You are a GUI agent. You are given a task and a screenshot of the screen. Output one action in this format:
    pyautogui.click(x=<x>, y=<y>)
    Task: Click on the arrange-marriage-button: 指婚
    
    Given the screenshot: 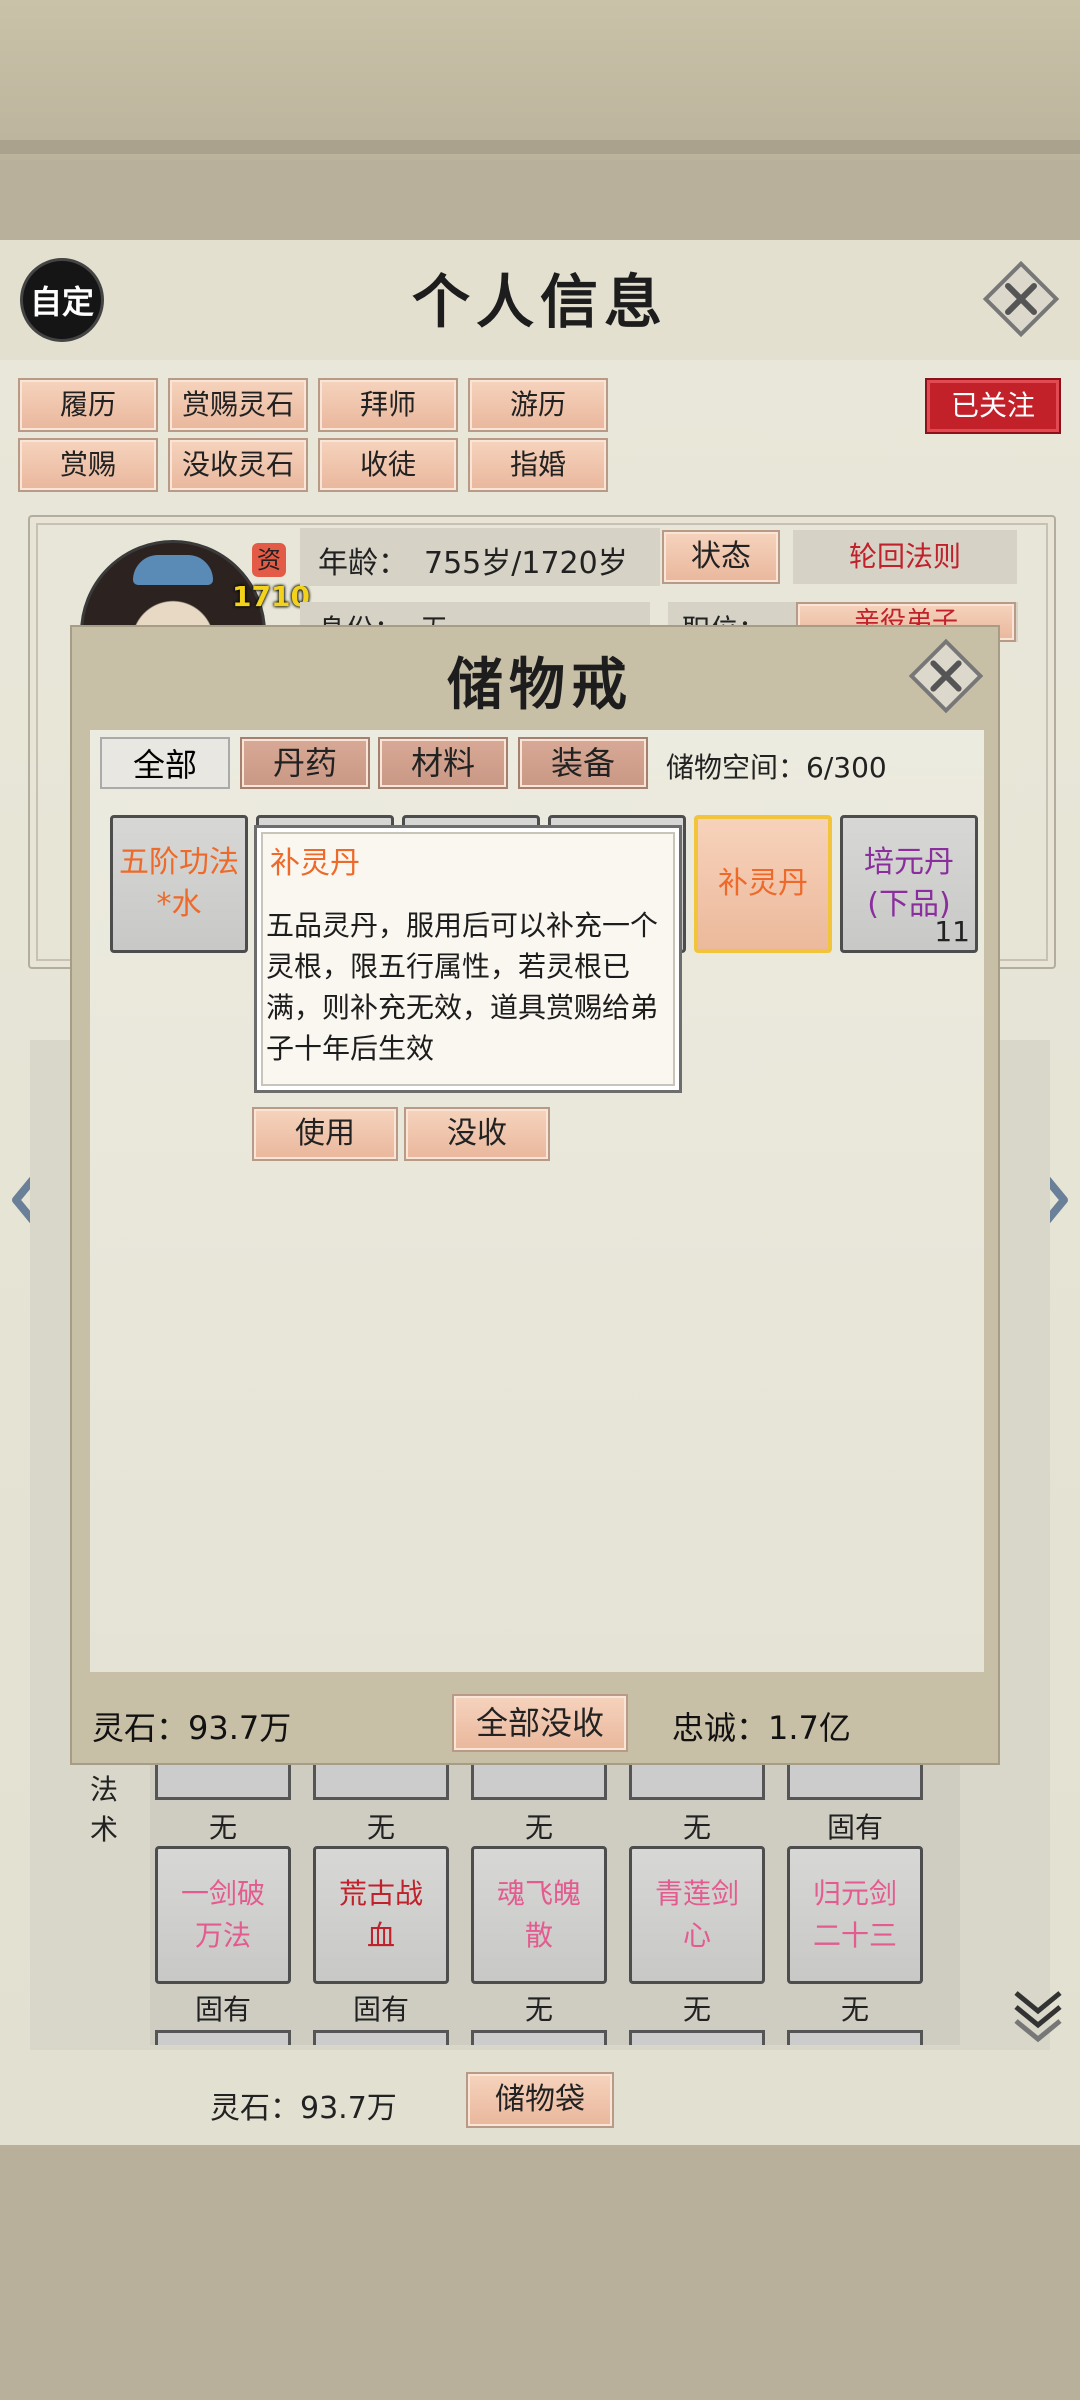 What is the action you would take?
    pyautogui.click(x=538, y=465)
    